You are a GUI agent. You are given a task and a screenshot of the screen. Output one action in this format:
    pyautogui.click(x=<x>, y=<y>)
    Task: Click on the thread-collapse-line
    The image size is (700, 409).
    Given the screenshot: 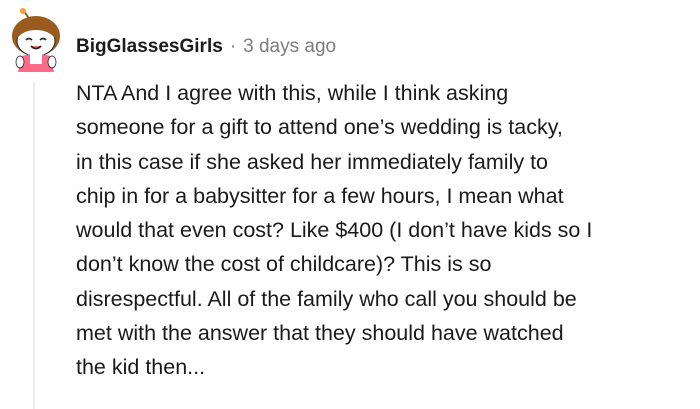 What is the action you would take?
    pyautogui.click(x=34, y=245)
    